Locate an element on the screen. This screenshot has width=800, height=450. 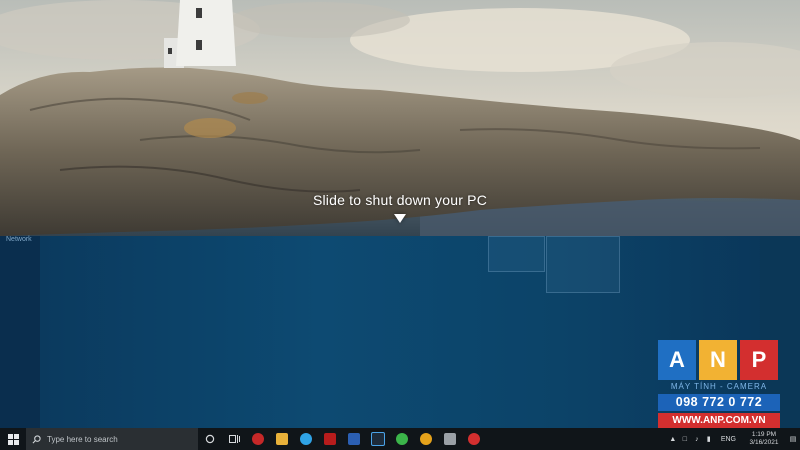
app-red2-icon is located at coordinates (330, 439).